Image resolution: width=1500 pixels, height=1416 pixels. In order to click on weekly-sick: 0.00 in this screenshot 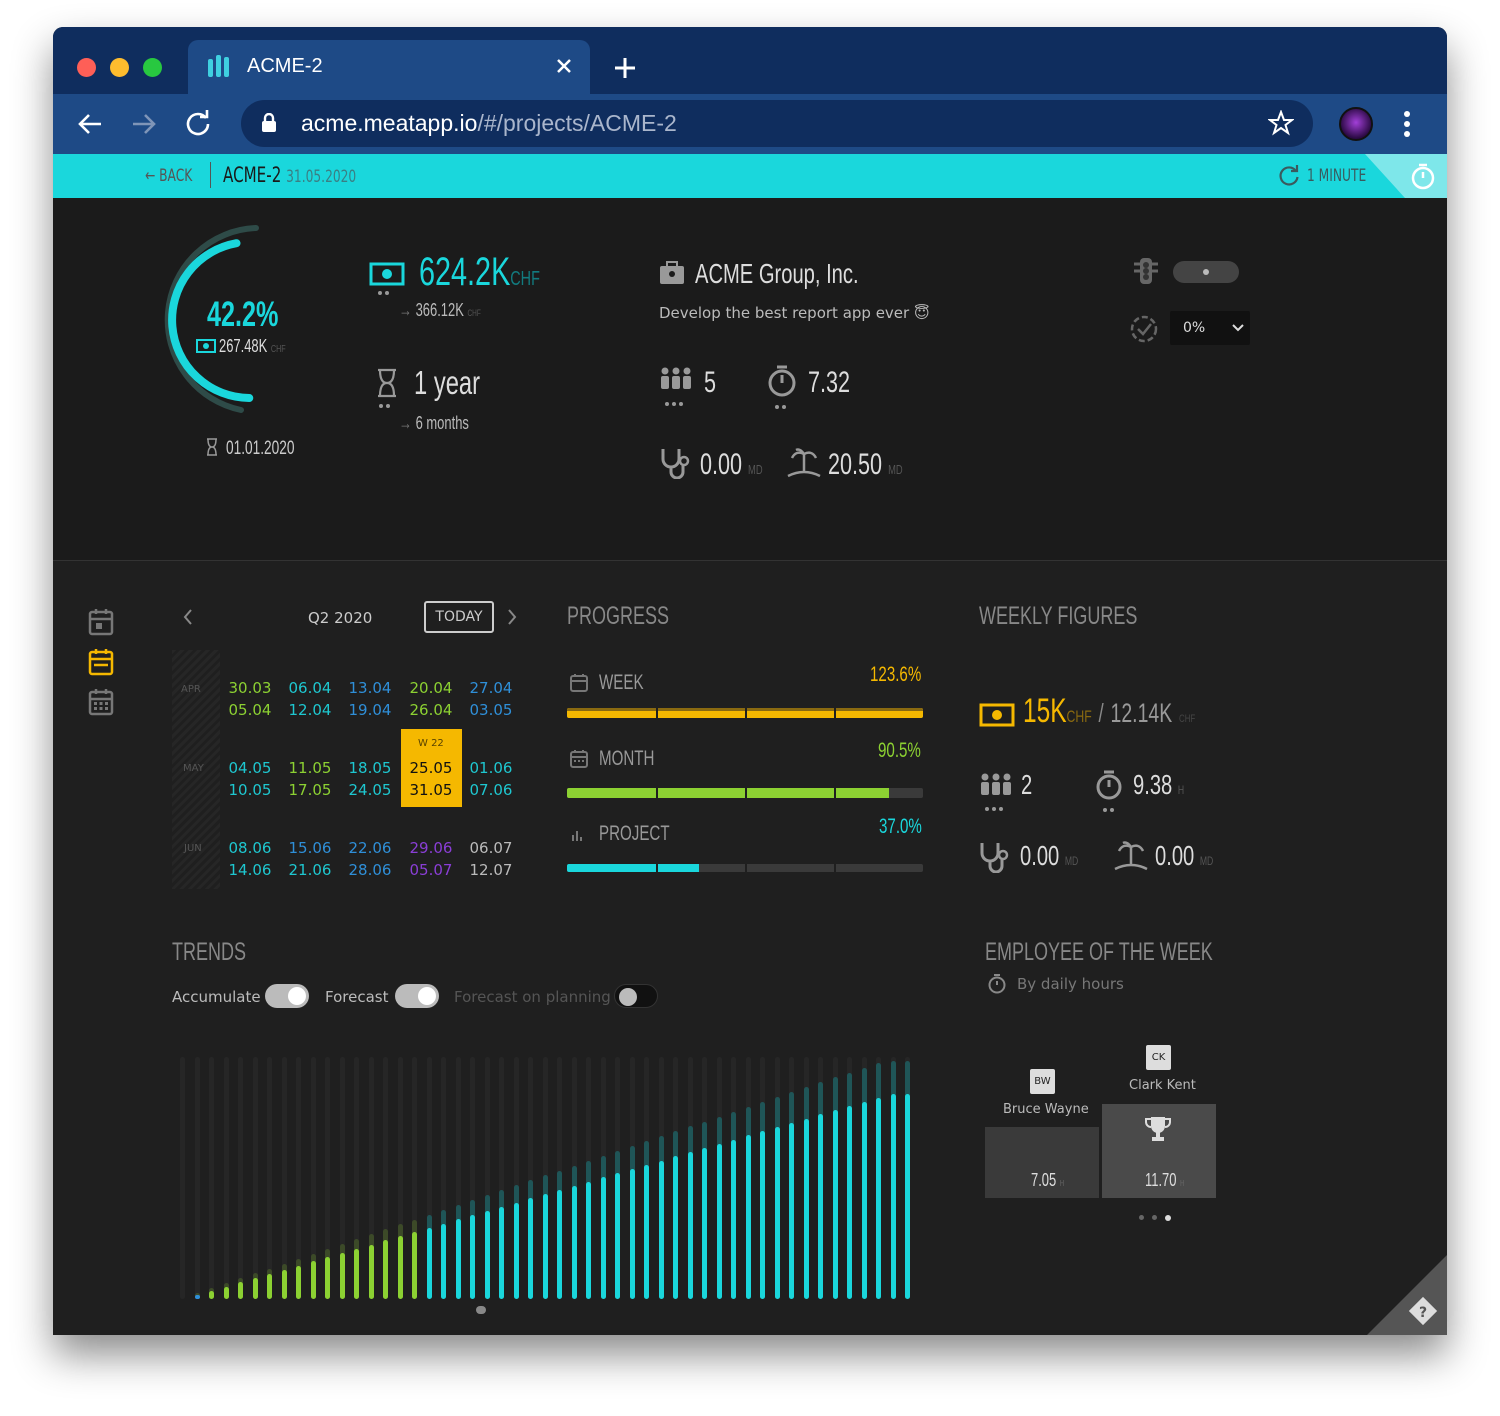, I will do `click(1040, 855)`.